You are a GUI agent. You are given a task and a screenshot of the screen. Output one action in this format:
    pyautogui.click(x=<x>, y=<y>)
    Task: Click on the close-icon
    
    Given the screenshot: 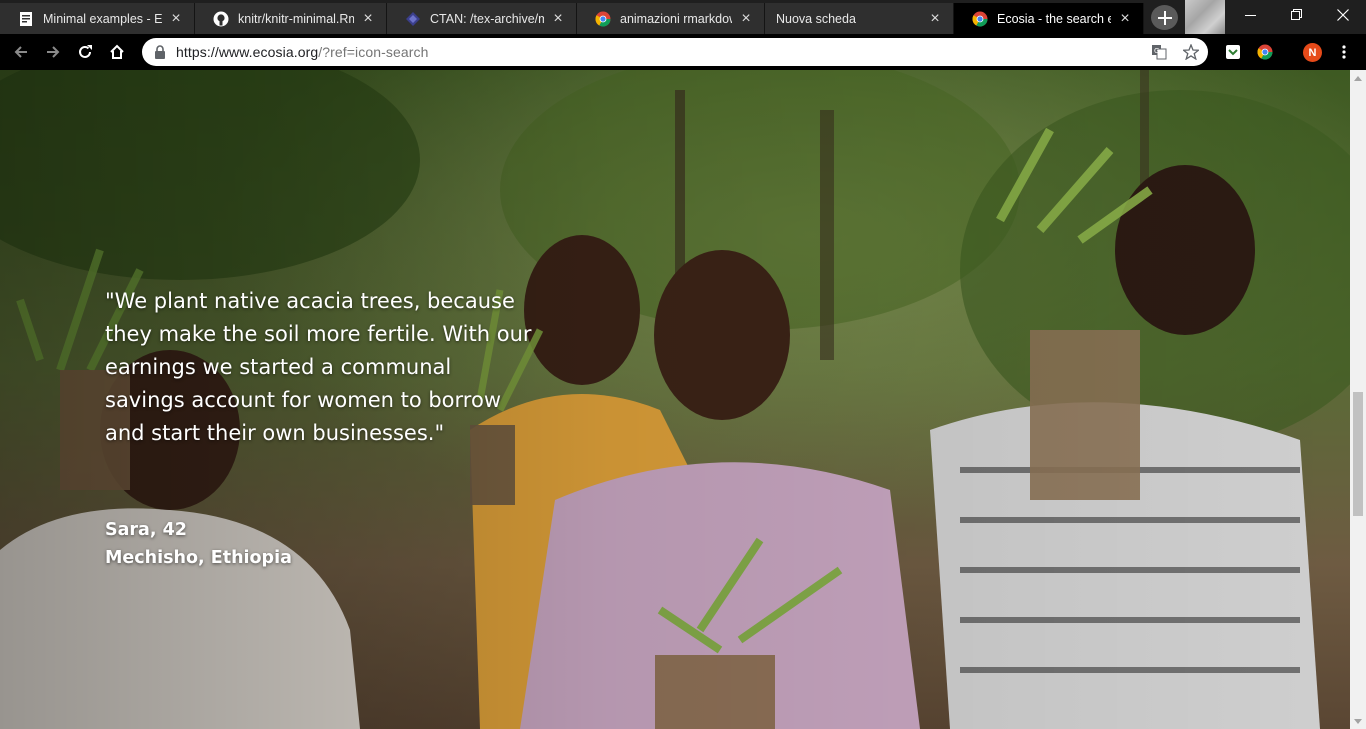 What is the action you would take?
    pyautogui.click(x=1343, y=15)
    